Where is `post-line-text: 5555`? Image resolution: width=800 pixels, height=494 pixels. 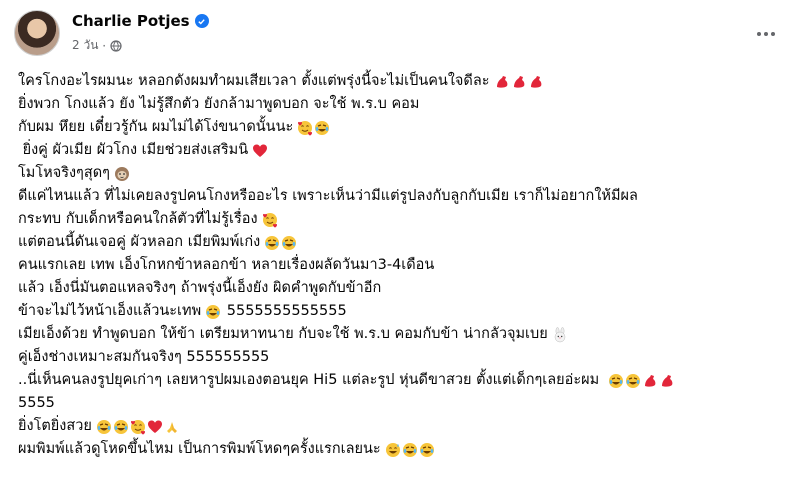 post-line-text: 5555 is located at coordinates (36, 403).